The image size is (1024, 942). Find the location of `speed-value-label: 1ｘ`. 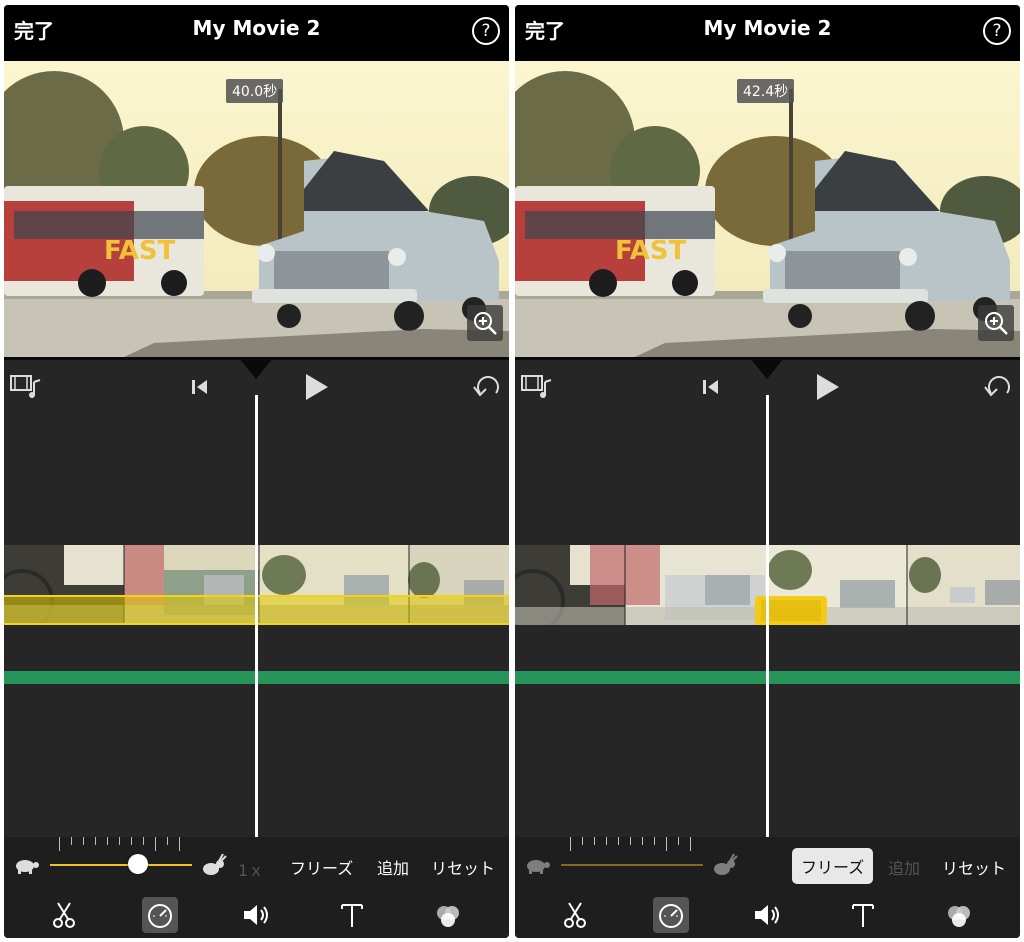

speed-value-label: 1ｘ is located at coordinates (251, 870).